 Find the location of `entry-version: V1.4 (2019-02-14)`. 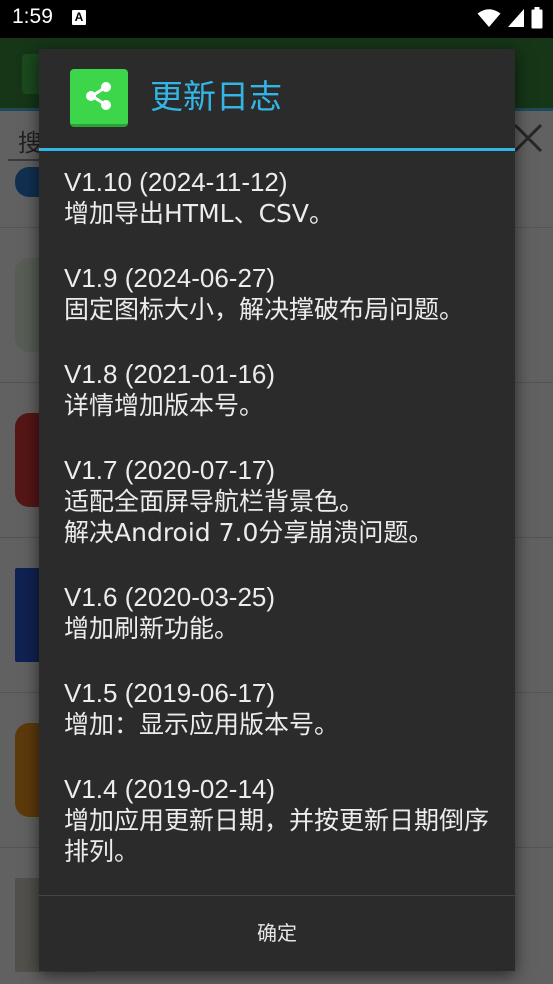

entry-version: V1.4 (2019-02-14) is located at coordinates (170, 789).